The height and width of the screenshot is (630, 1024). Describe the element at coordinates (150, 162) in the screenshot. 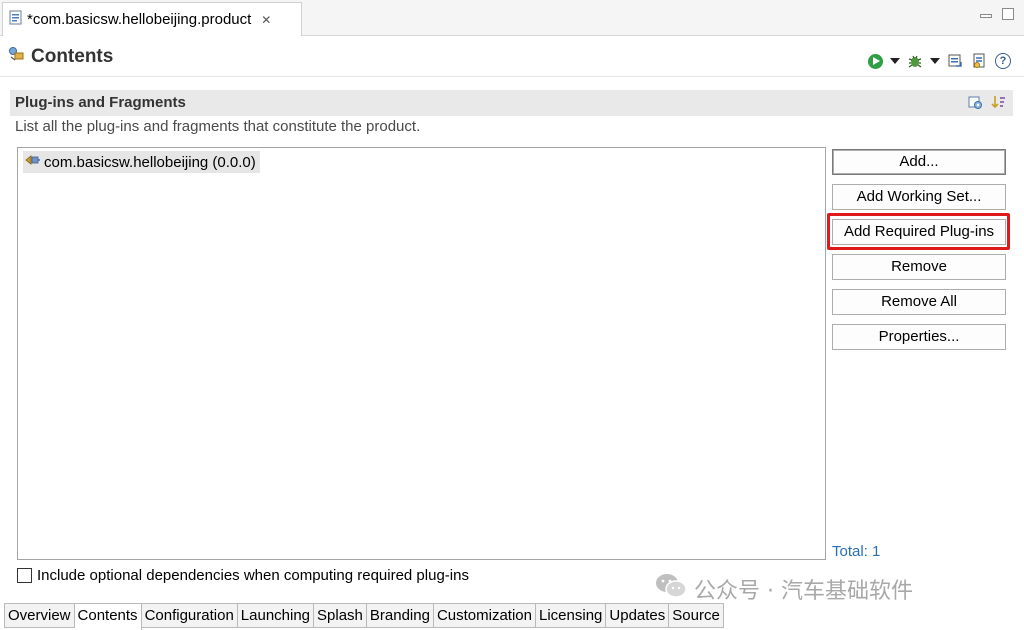

I see `plugin-label: com.basicsw.hellobeijing (0.0.0)` at that location.